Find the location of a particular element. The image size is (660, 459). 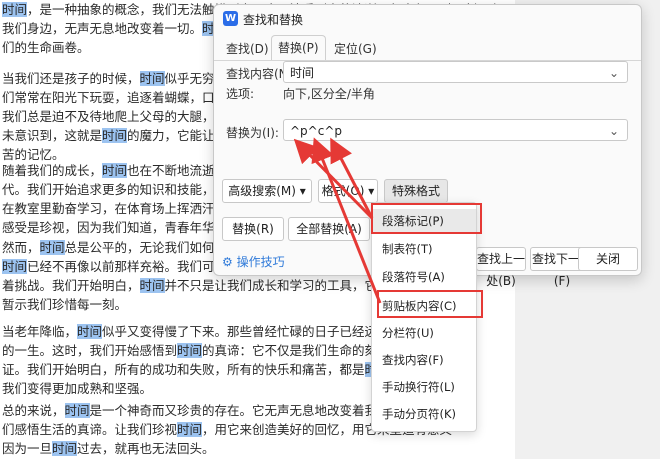

annotation-arrows is located at coordinates (337, 220).